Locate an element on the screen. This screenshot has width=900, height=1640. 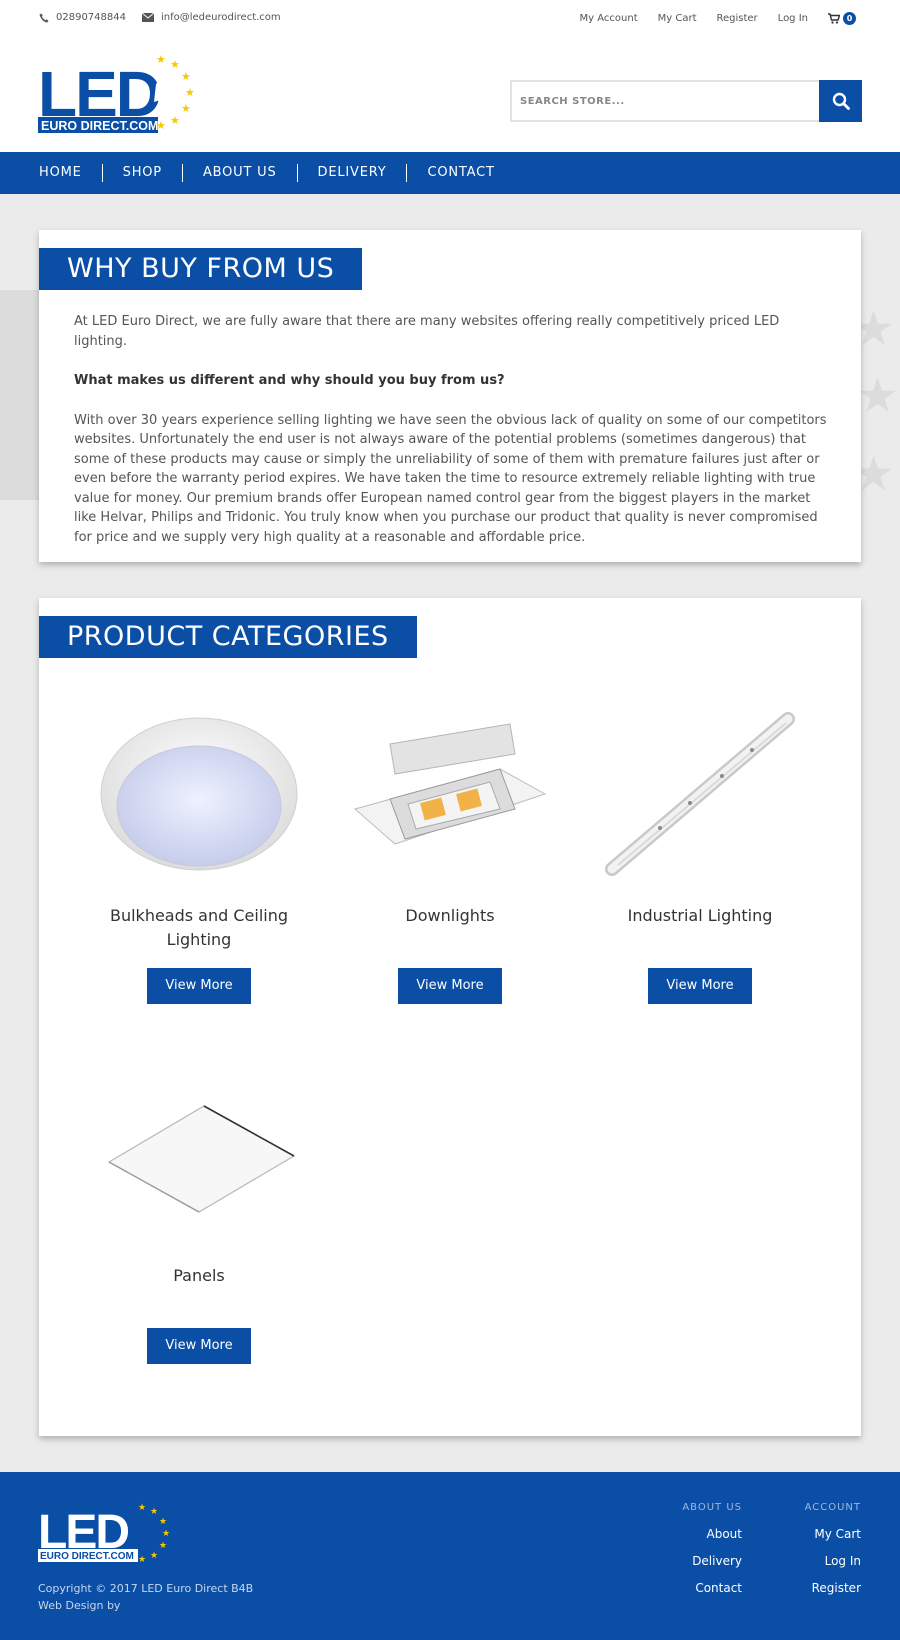
category-name: Downlights is located at coordinates (450, 915).